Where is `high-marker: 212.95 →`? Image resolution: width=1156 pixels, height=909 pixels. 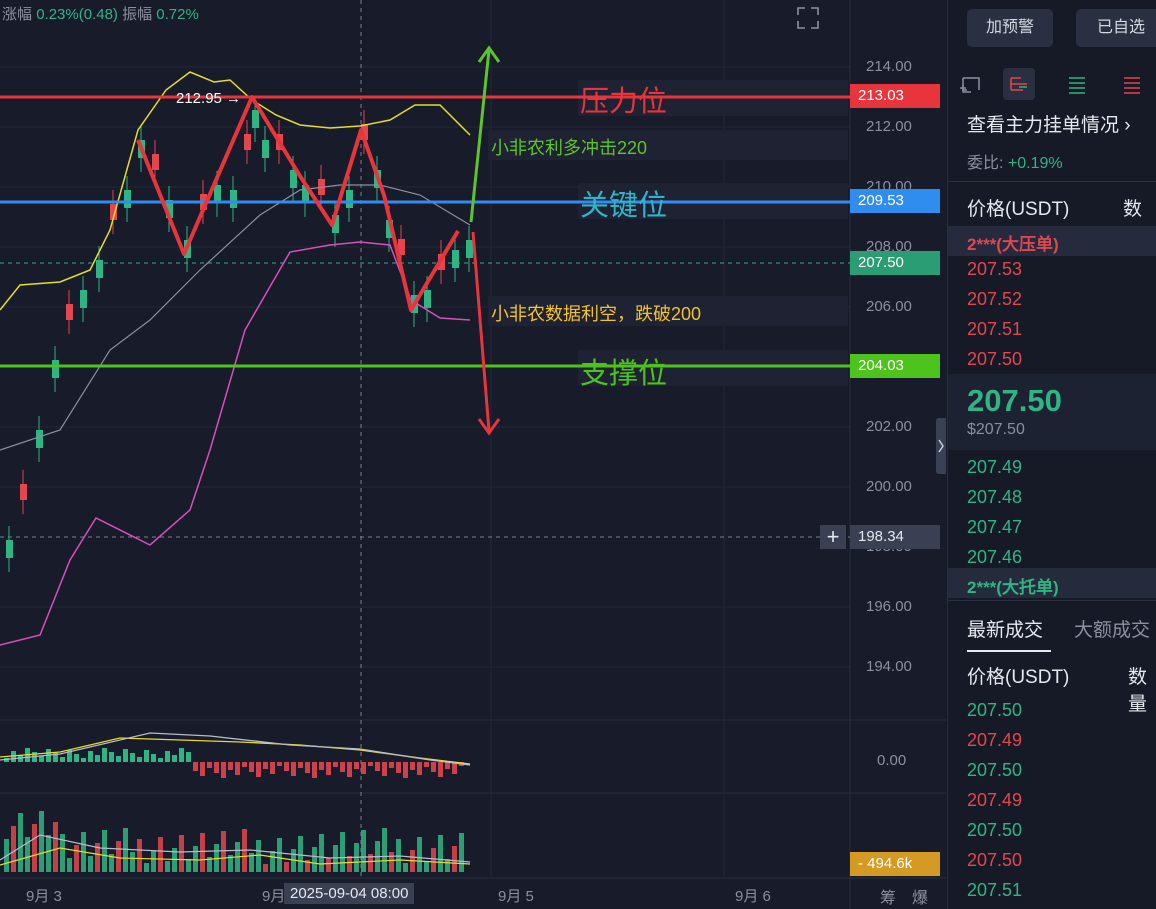
high-marker: 212.95 → is located at coordinates (208, 98).